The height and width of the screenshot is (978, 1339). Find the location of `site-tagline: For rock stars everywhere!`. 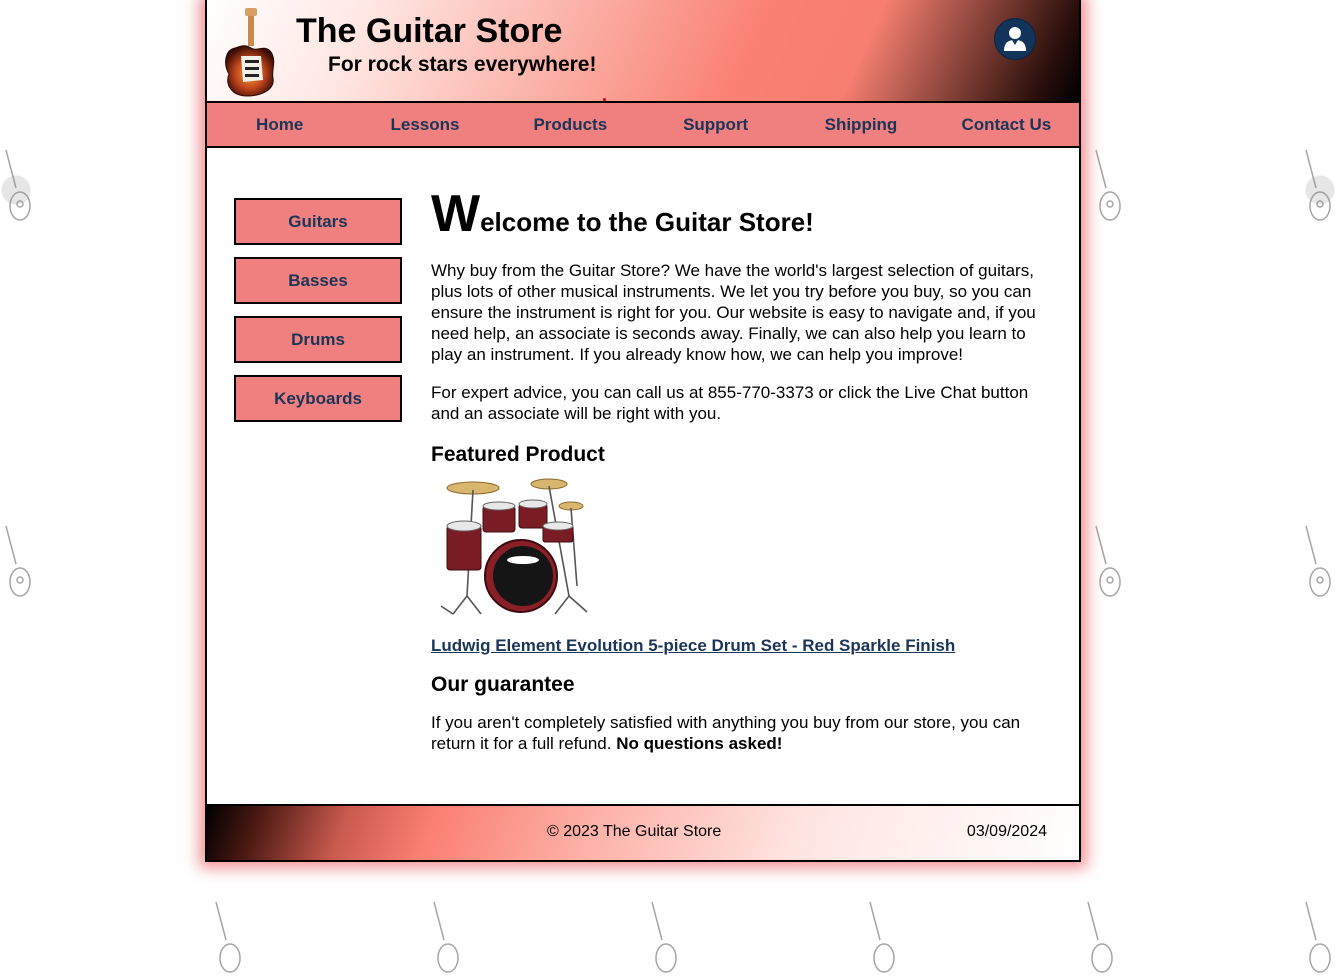

site-tagline: For rock stars everywhere! is located at coordinates (462, 64).